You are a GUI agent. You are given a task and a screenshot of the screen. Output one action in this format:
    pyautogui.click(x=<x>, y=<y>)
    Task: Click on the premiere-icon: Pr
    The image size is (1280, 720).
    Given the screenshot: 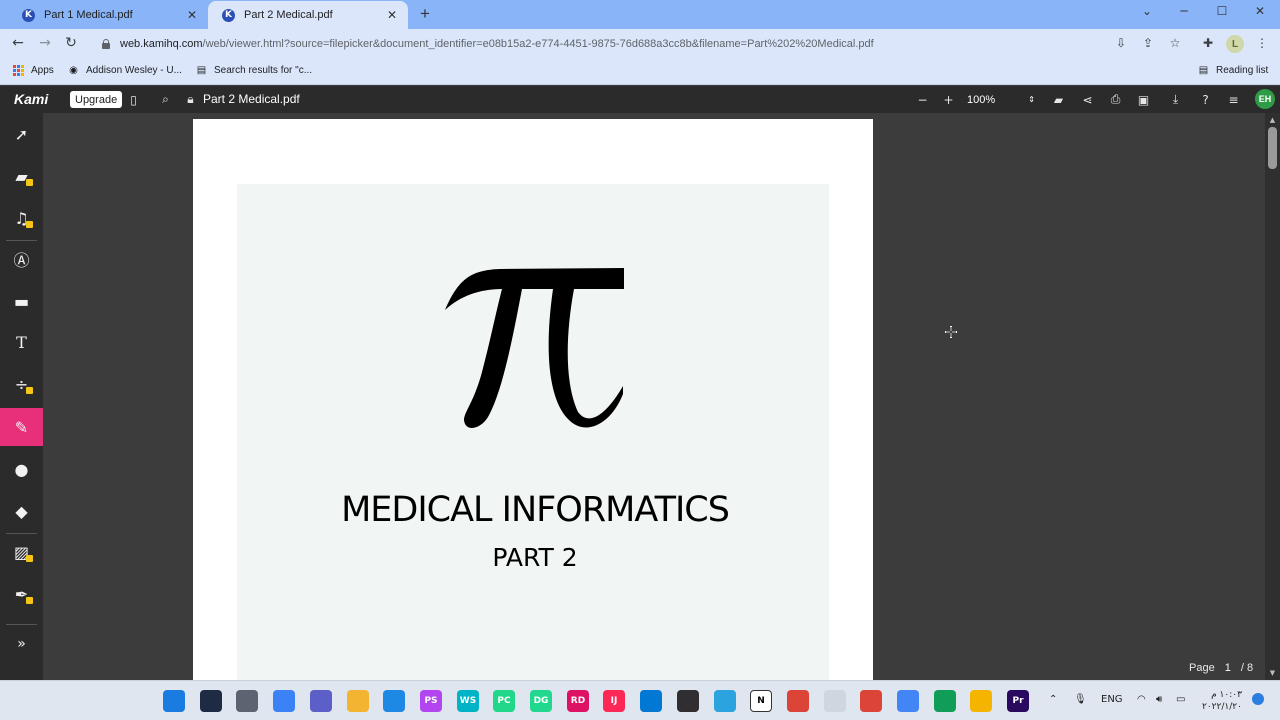 What is the action you would take?
    pyautogui.click(x=1018, y=701)
    